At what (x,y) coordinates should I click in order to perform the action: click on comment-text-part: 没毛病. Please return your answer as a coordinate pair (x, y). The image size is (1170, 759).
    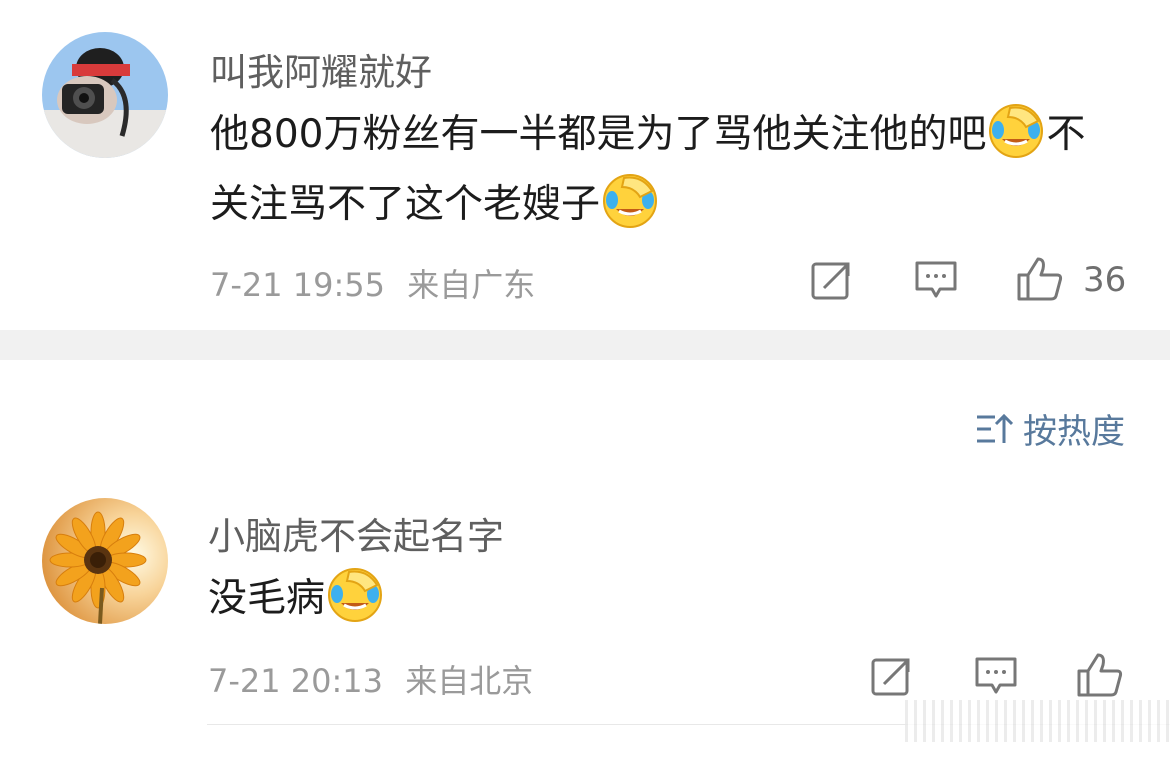
    Looking at the image, I should click on (267, 598).